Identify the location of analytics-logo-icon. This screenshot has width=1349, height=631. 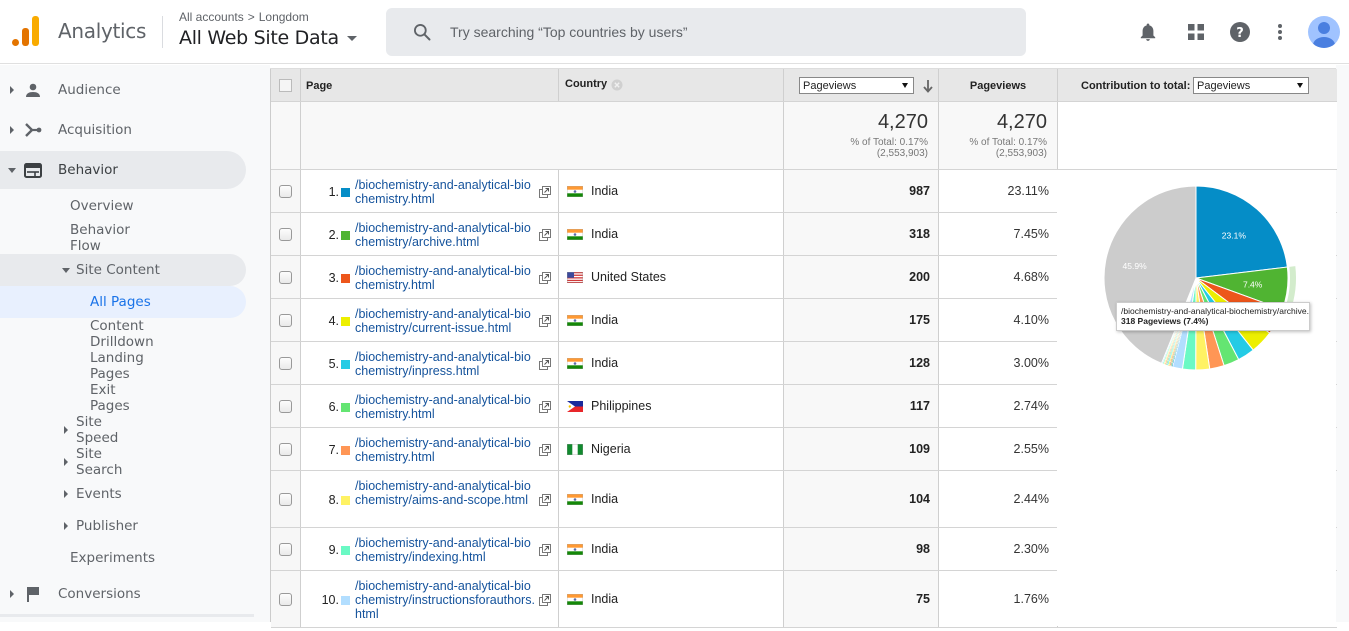
(26, 31).